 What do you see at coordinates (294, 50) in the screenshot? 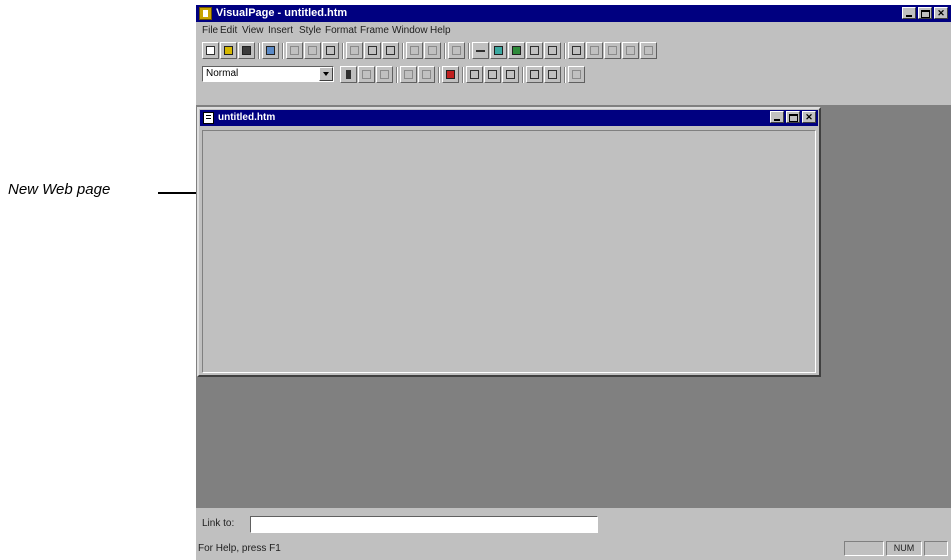
I see `cut-button` at bounding box center [294, 50].